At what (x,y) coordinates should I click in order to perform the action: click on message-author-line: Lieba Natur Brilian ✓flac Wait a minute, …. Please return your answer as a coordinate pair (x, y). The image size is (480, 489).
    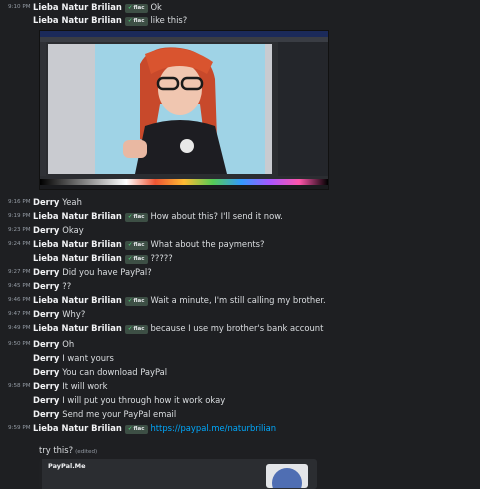
    Looking at the image, I should click on (179, 300).